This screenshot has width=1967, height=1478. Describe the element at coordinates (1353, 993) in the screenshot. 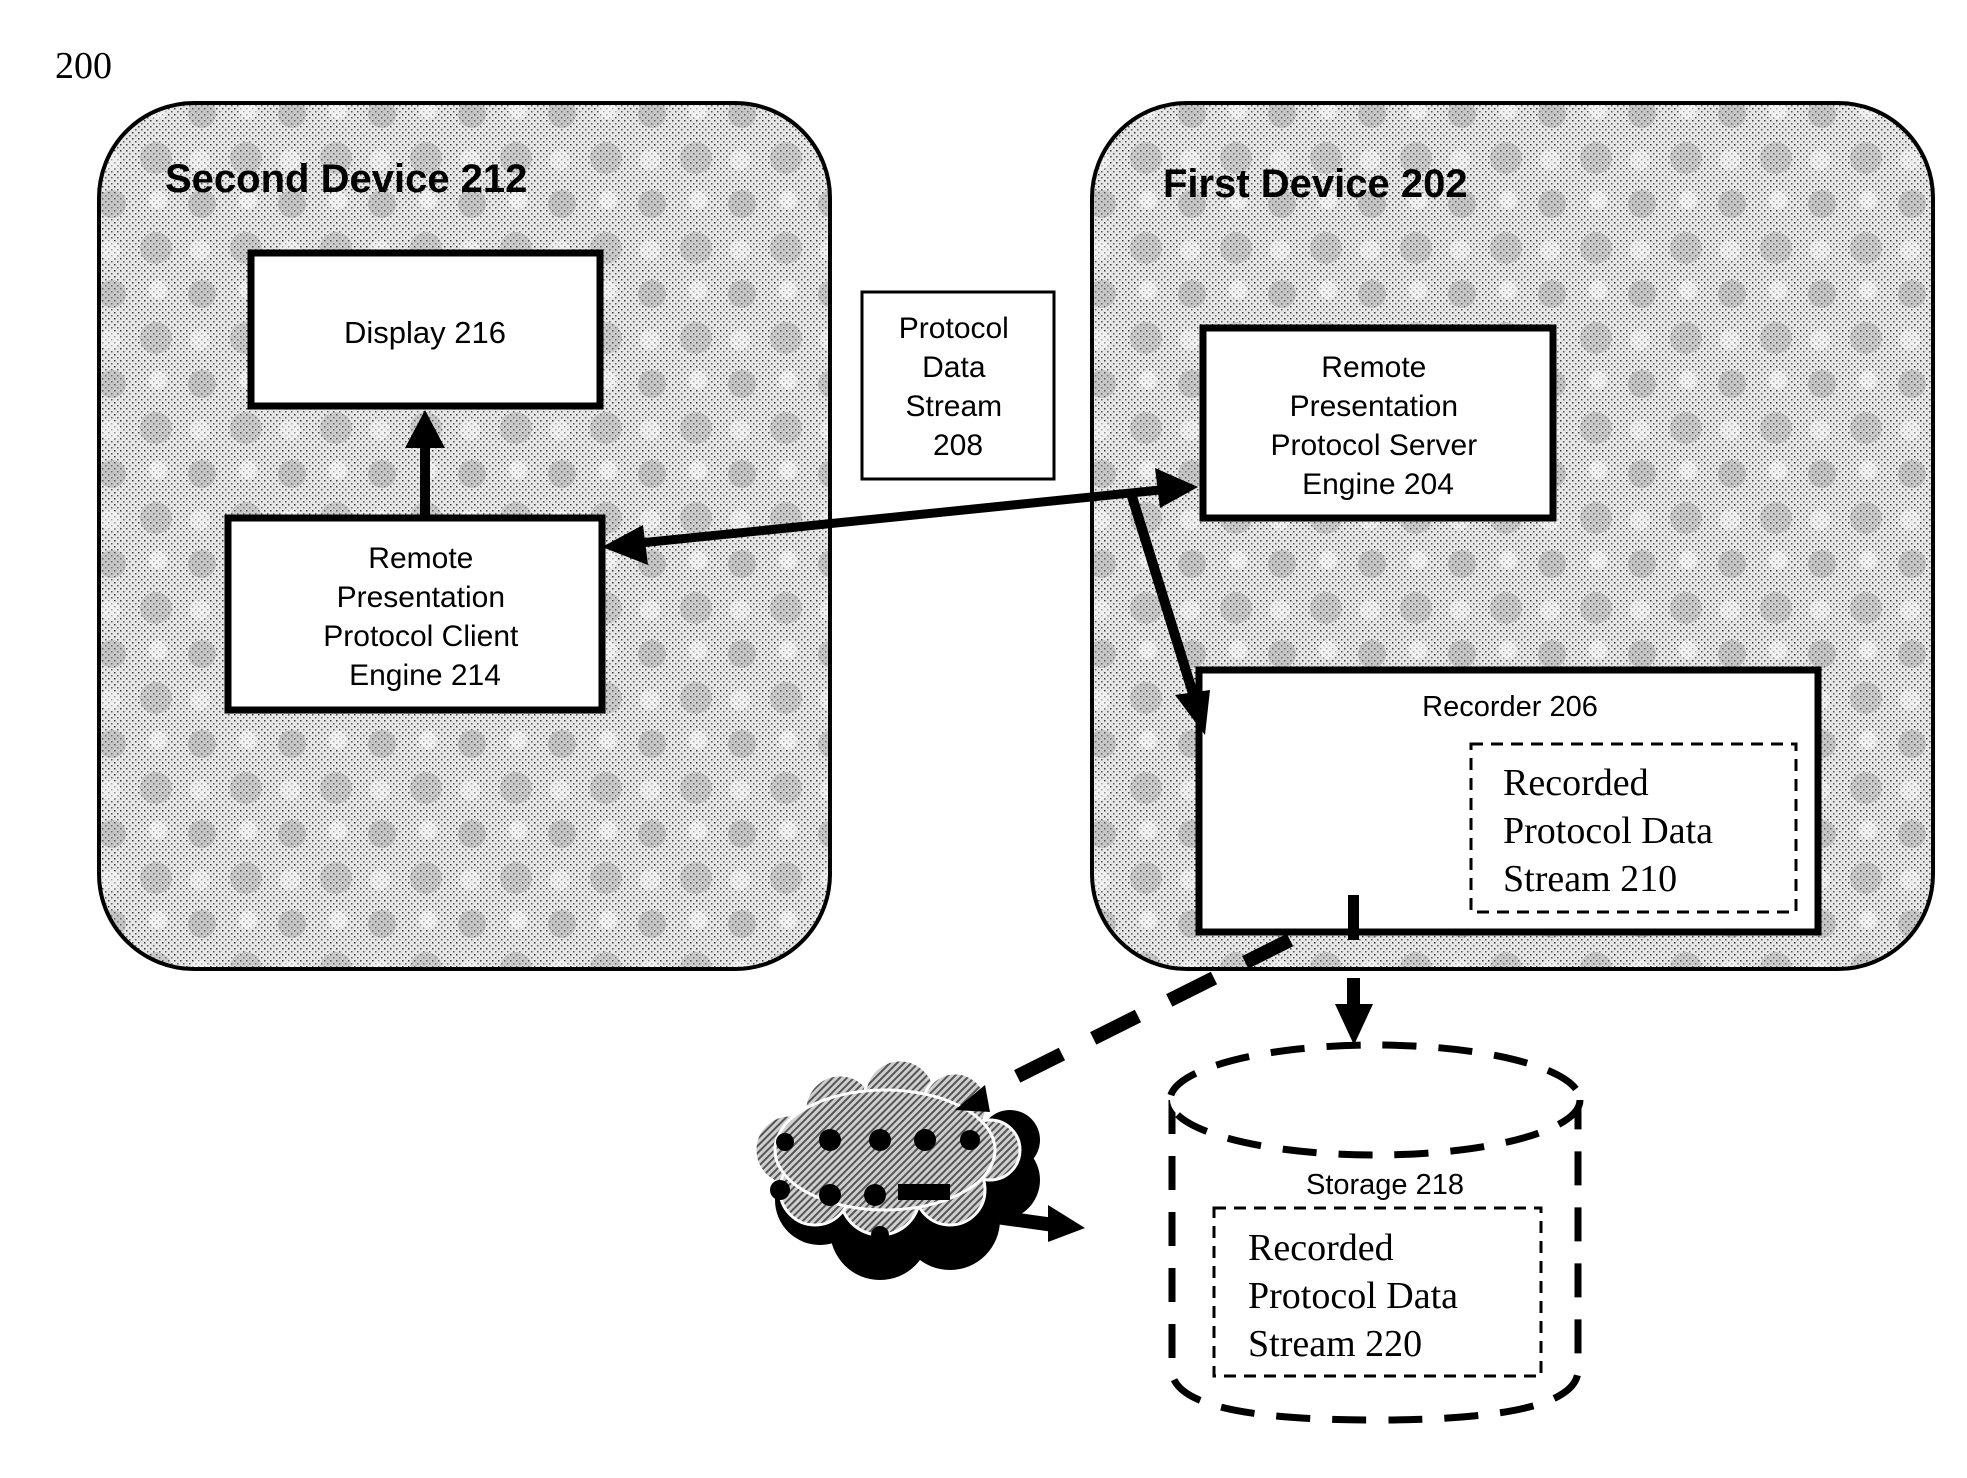

I see `recorder-to-storage-arrow` at that location.